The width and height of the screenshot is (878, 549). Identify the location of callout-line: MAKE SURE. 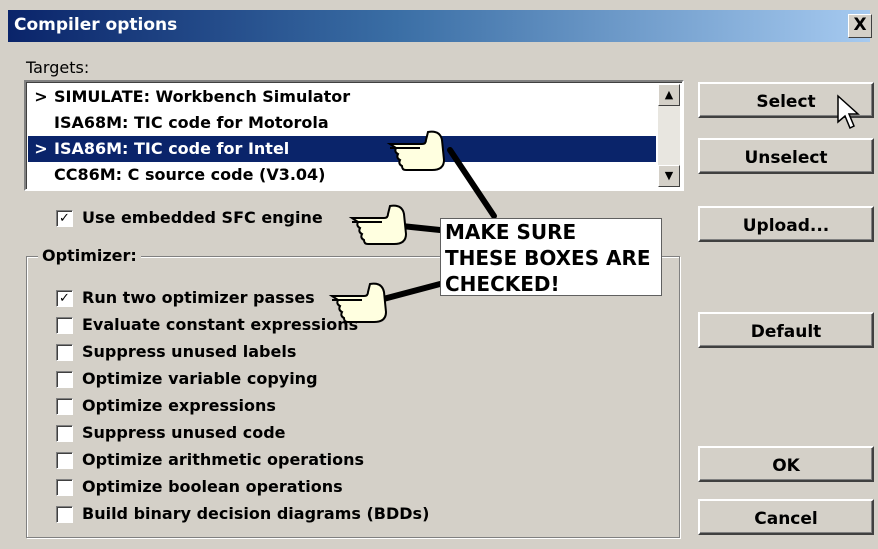
(511, 232).